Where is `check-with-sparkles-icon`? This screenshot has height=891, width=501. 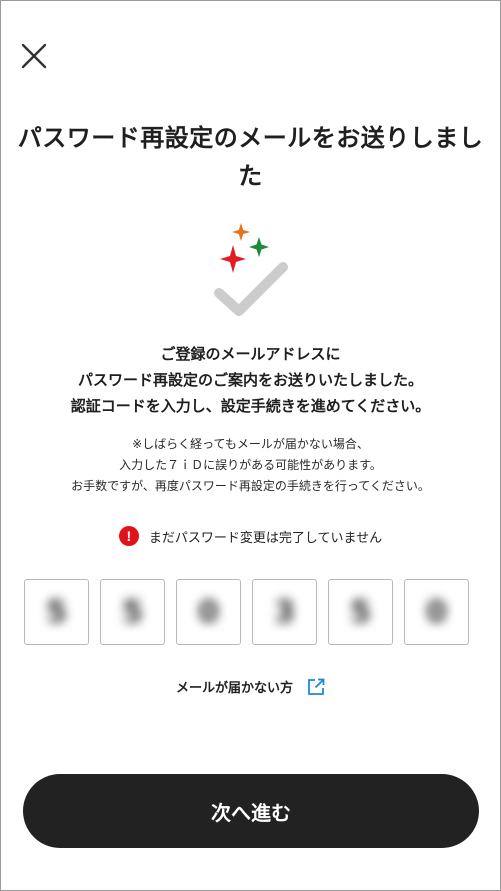 check-with-sparkles-icon is located at coordinates (251, 269).